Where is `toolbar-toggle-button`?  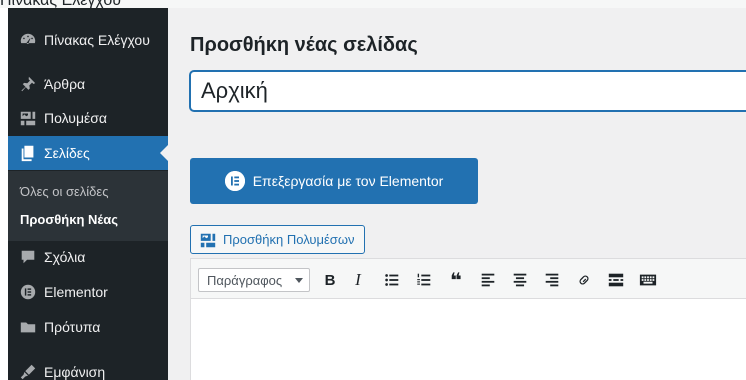 toolbar-toggle-button is located at coordinates (648, 280).